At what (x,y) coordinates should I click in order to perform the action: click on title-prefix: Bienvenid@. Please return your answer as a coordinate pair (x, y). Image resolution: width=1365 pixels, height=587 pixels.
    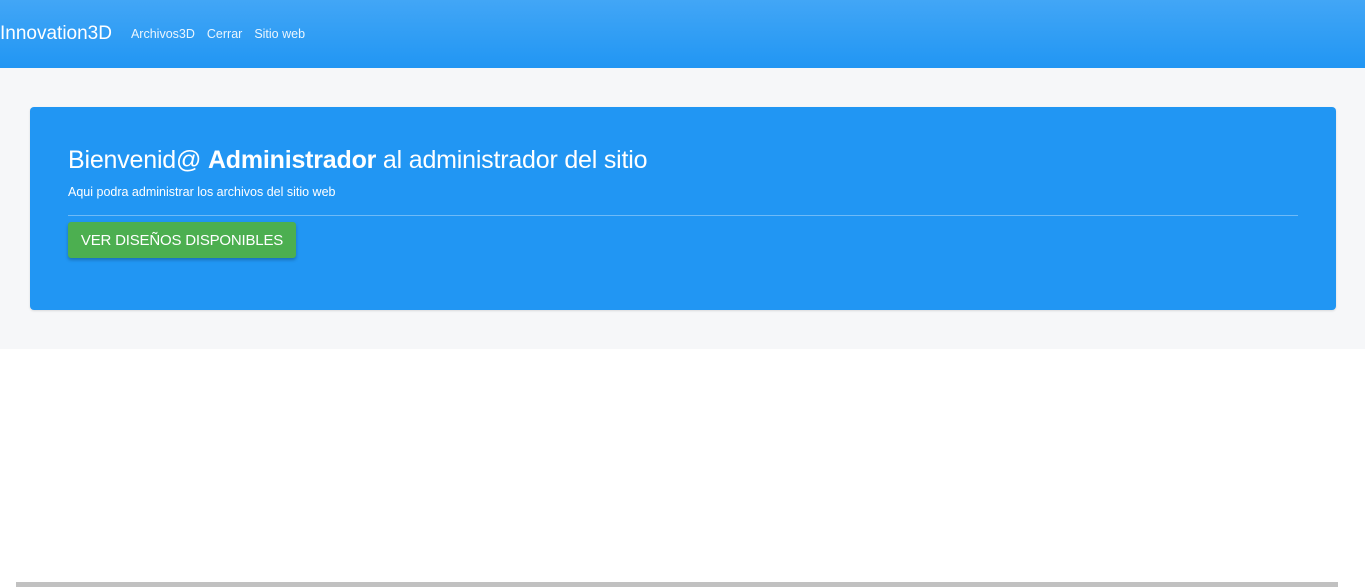
    Looking at the image, I should click on (138, 160).